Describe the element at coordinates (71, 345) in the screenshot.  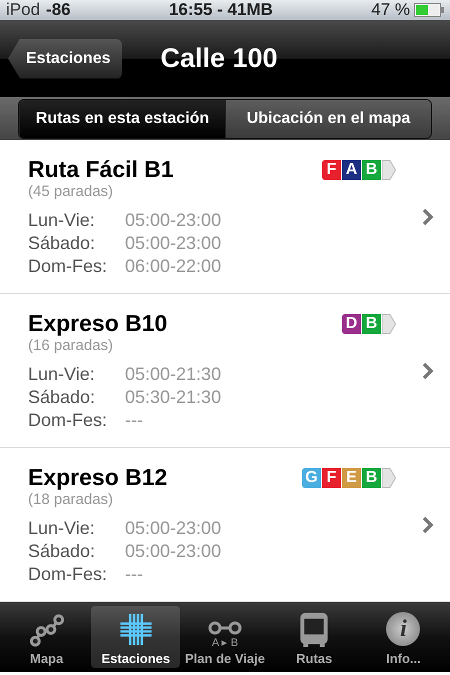
I see `stop-count: (16 paradas)` at that location.